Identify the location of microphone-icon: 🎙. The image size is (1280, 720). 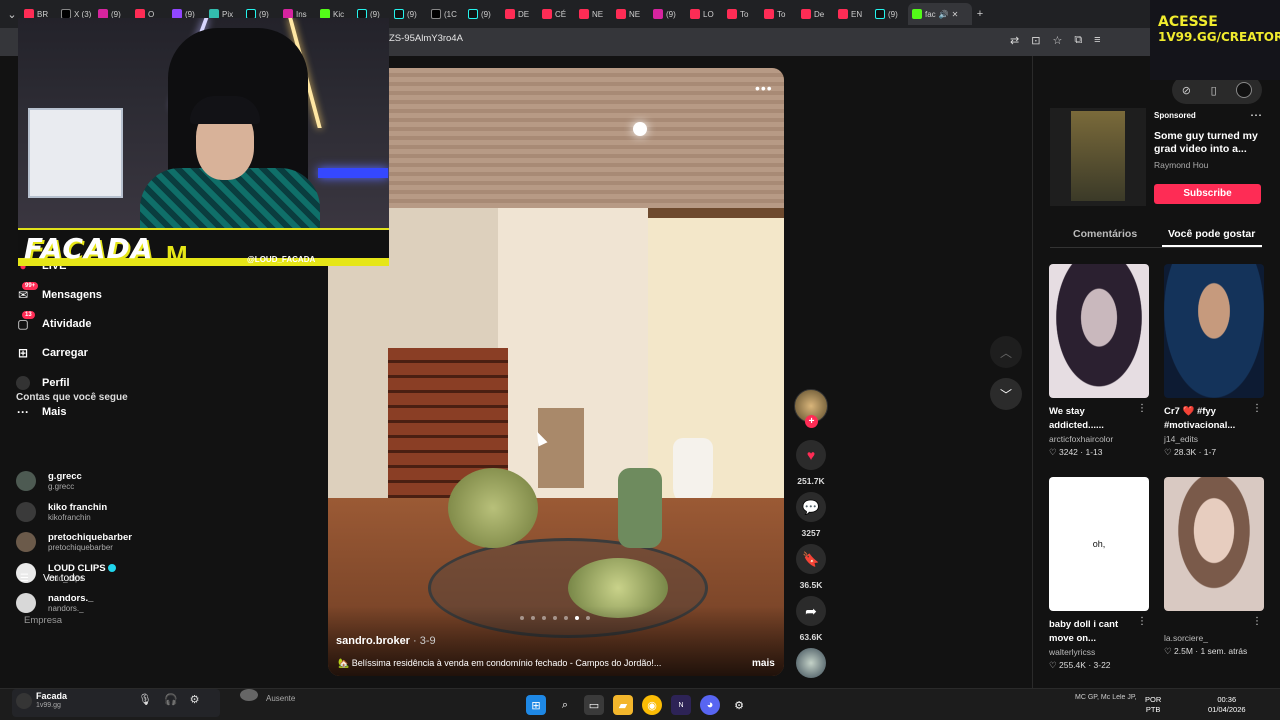
(145, 699).